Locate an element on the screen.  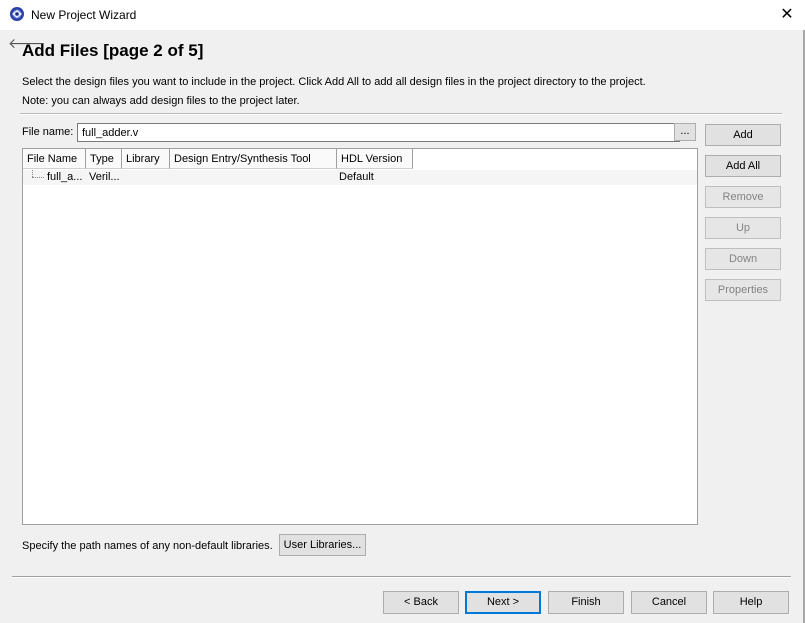
column-header-design-entry-tool: Design Entry/Synthesis Tool is located at coordinates (253, 159).